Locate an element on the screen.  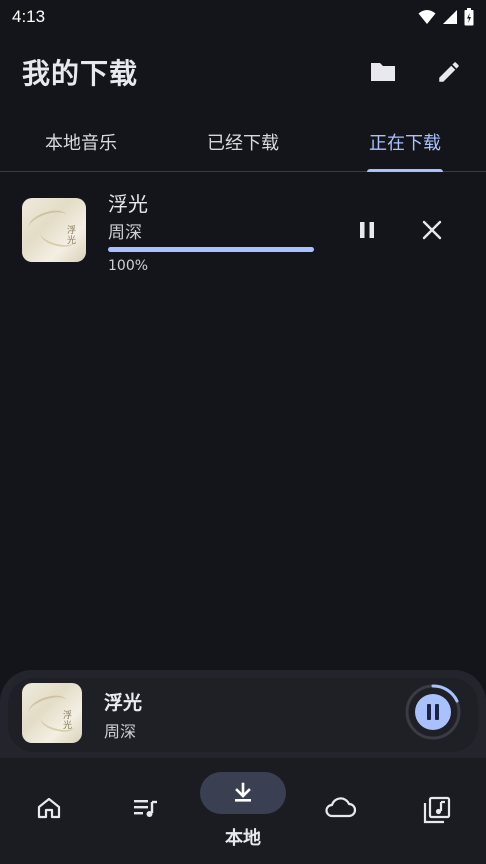
bottom-navigation: 本地 is located at coordinates (243, 811).